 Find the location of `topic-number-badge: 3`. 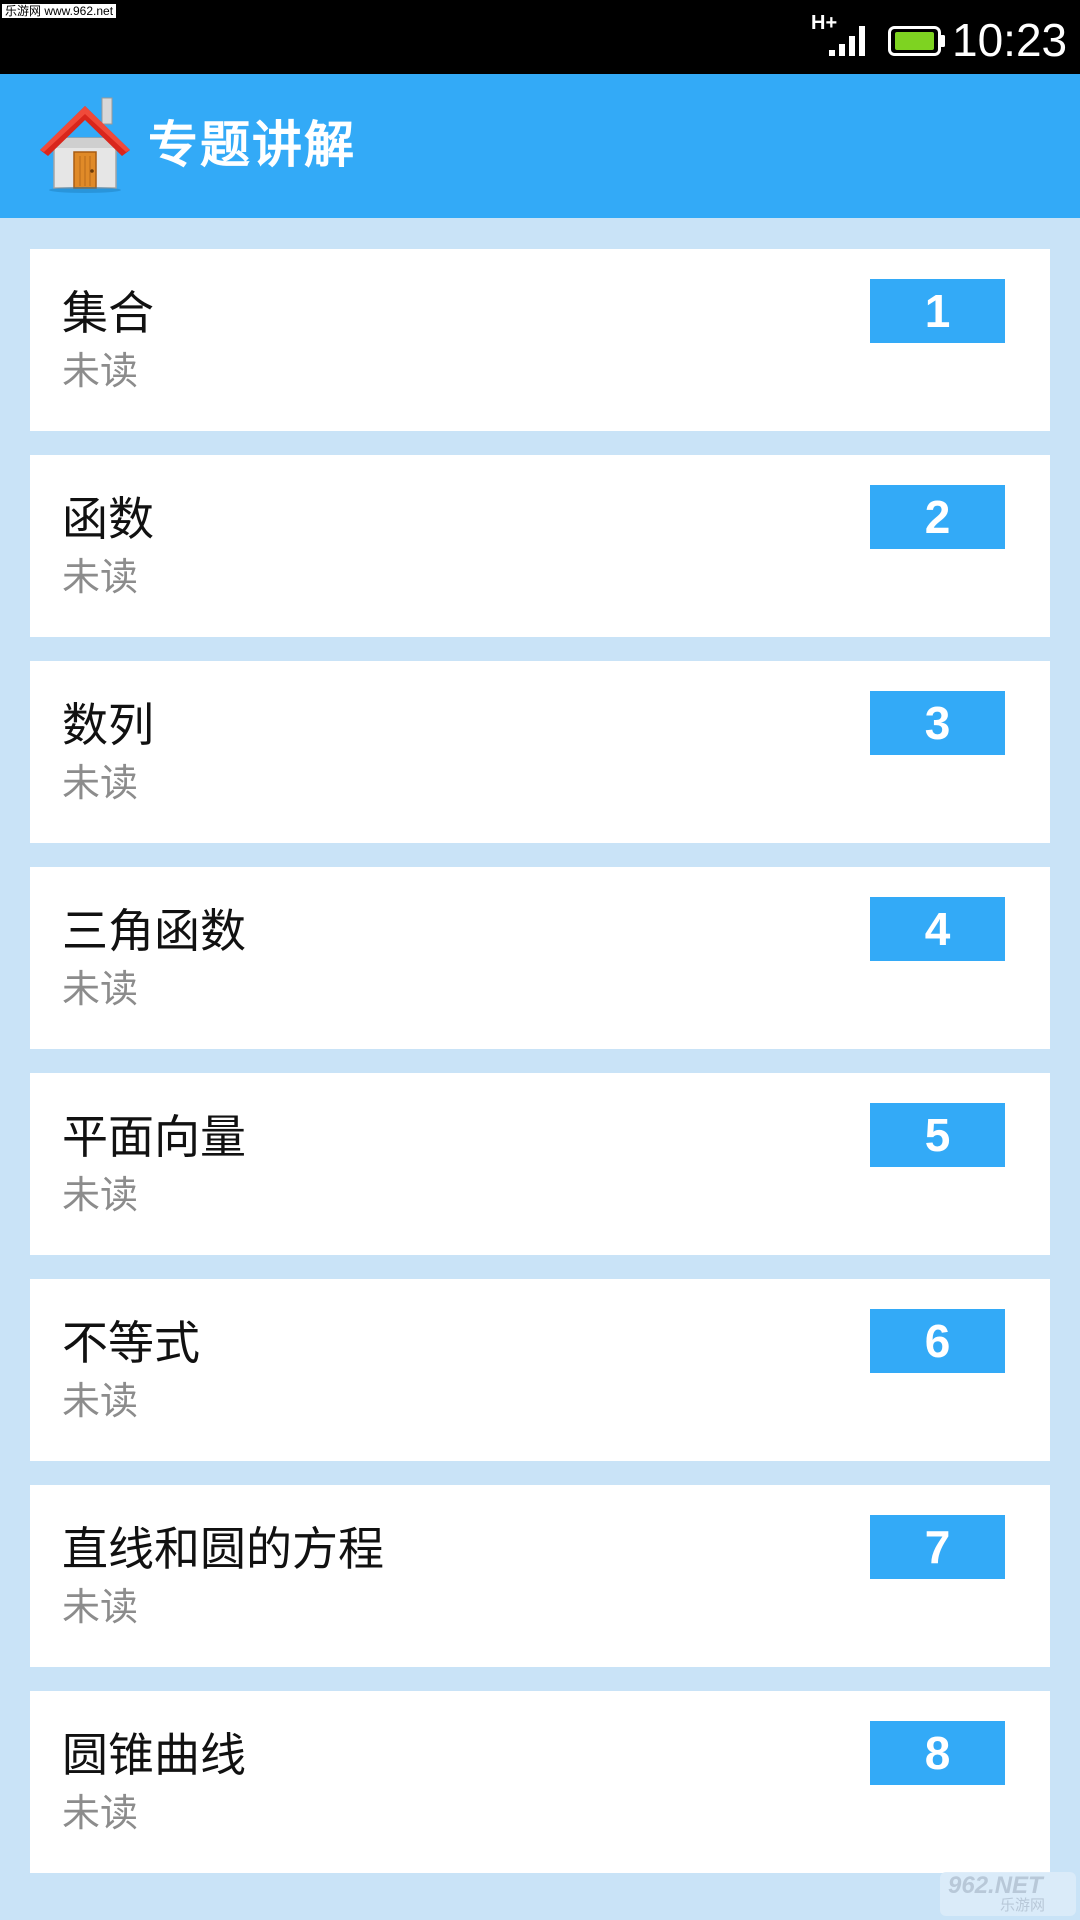

topic-number-badge: 3 is located at coordinates (937, 723).